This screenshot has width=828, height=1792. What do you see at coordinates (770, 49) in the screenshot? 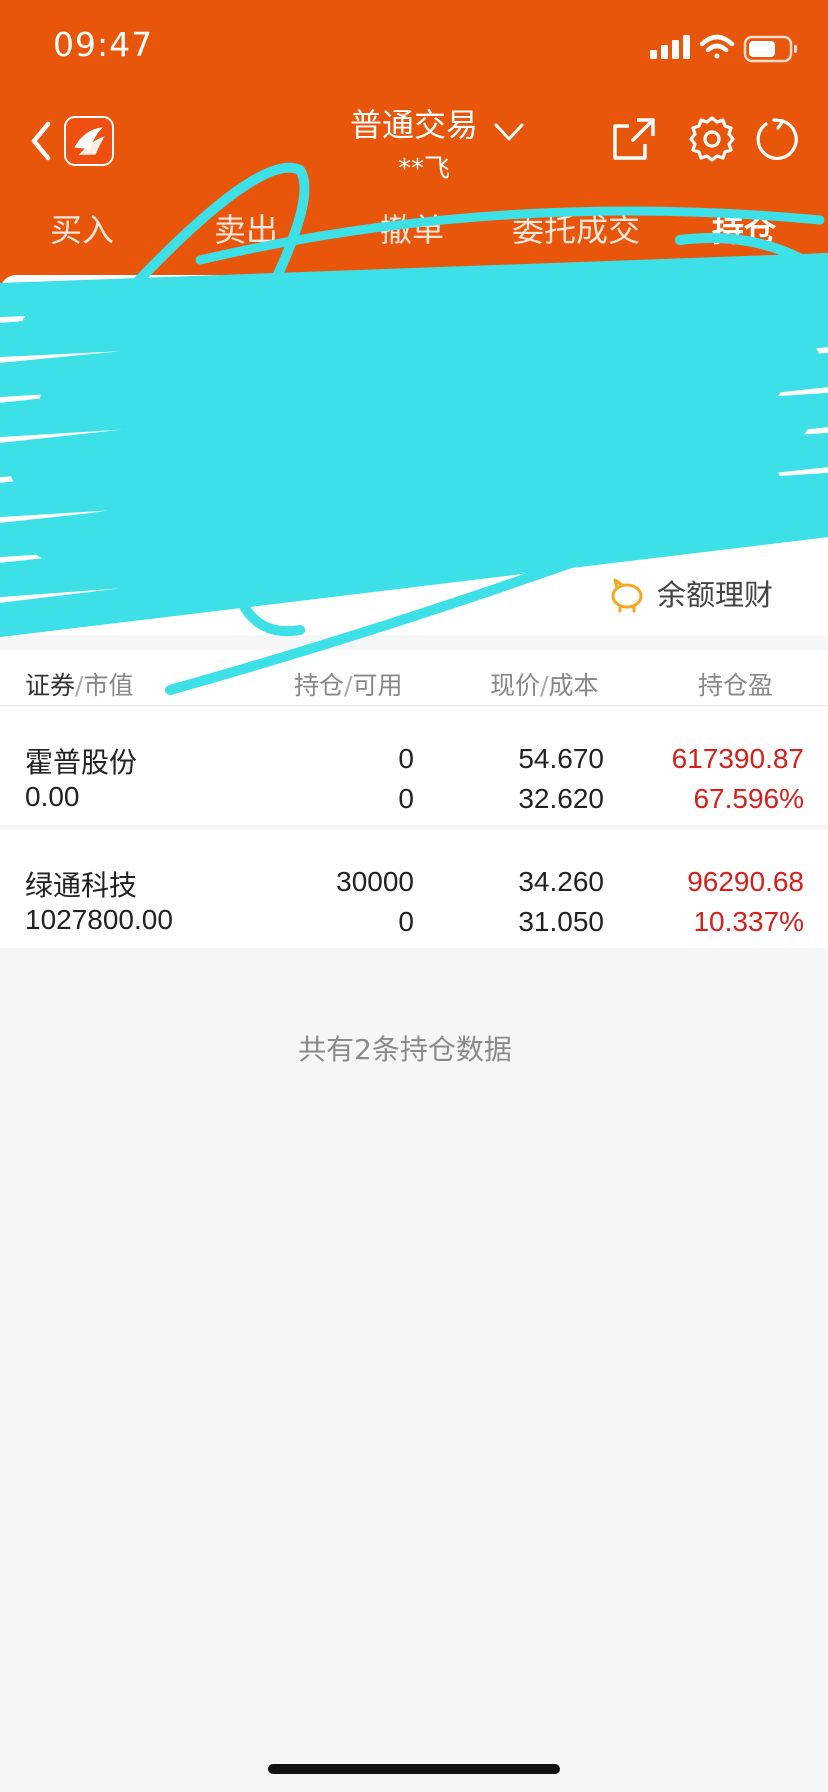
I see `battery-icon` at bounding box center [770, 49].